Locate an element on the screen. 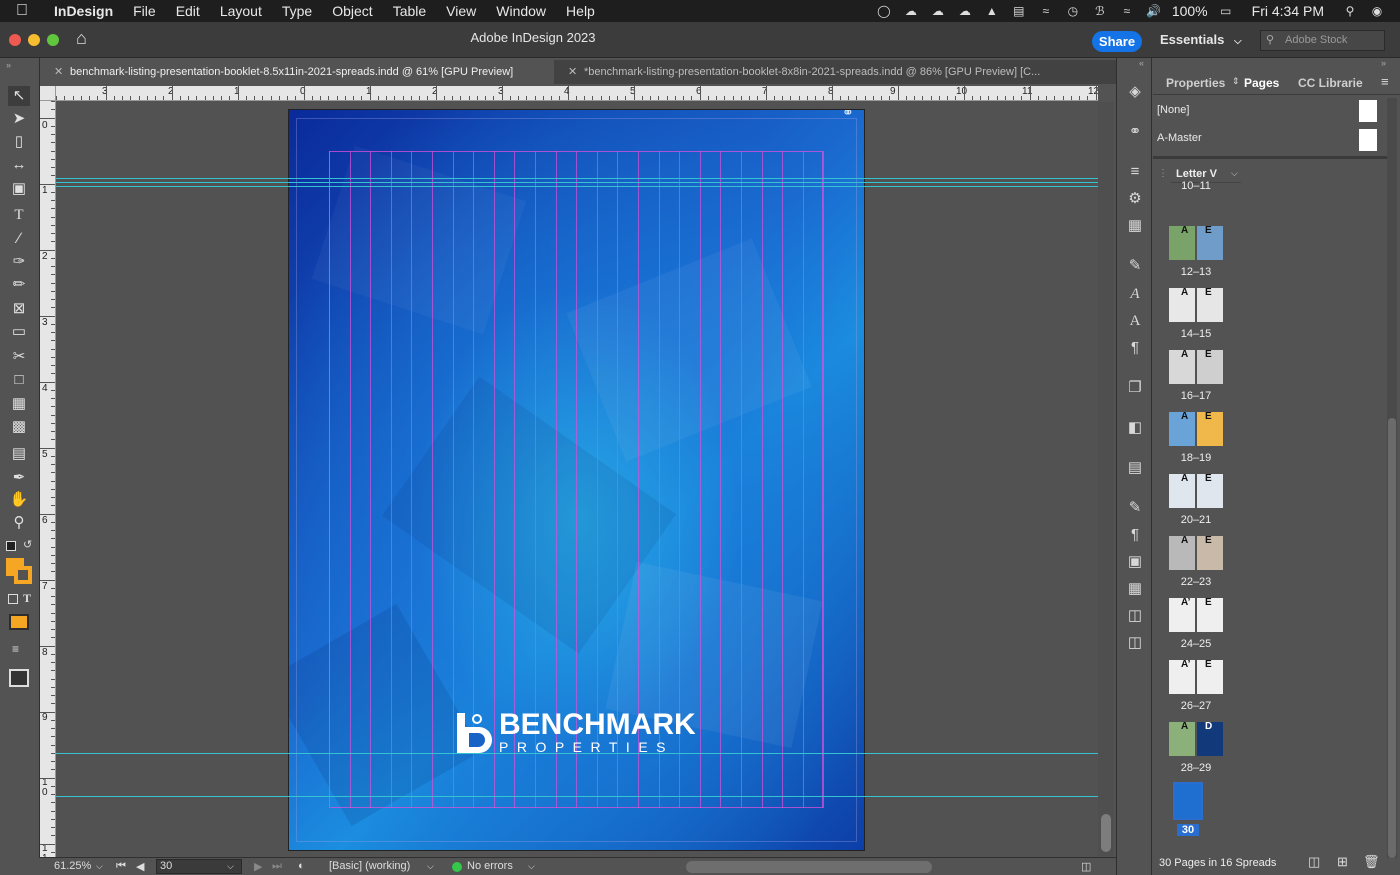 This screenshot has width=1400, height=875. direct-selection-tool-icon: ➤ is located at coordinates (19, 119).